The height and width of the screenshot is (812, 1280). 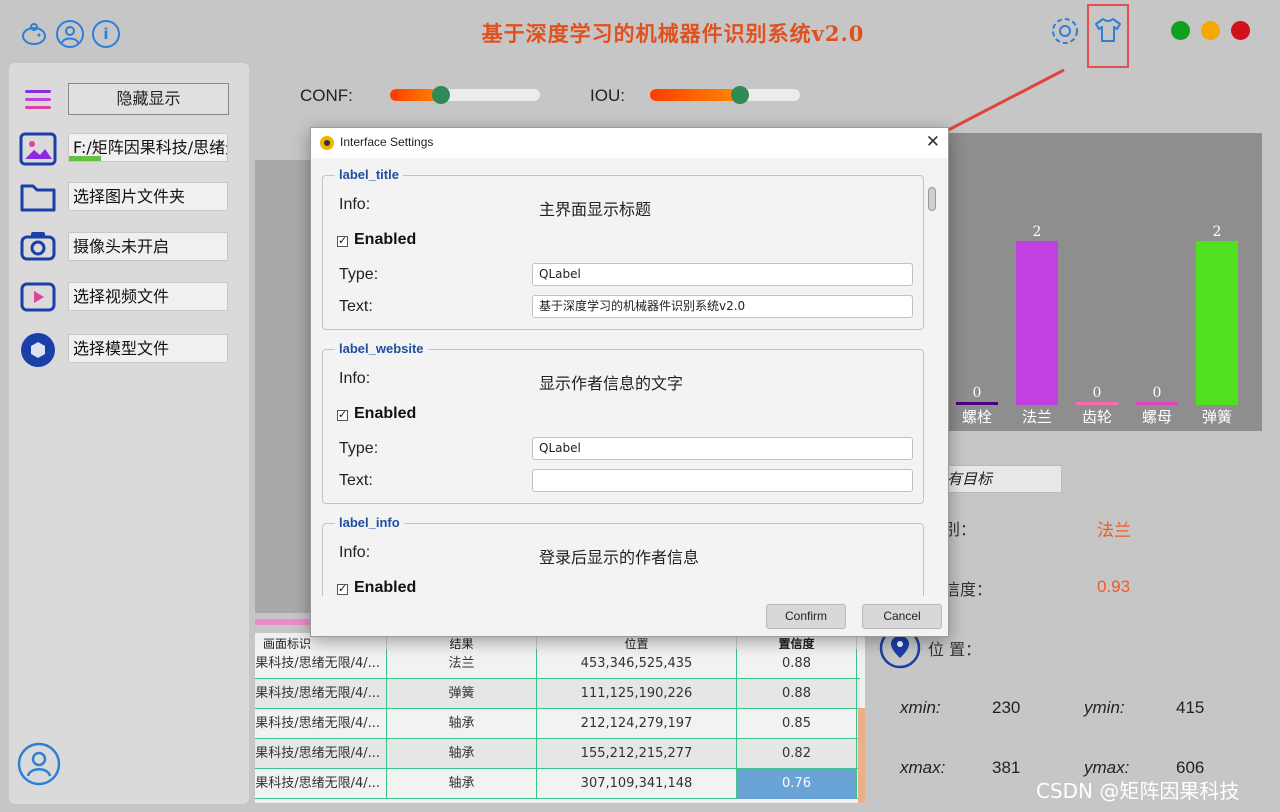 I want to click on progress-bar, so click(x=283, y=622).